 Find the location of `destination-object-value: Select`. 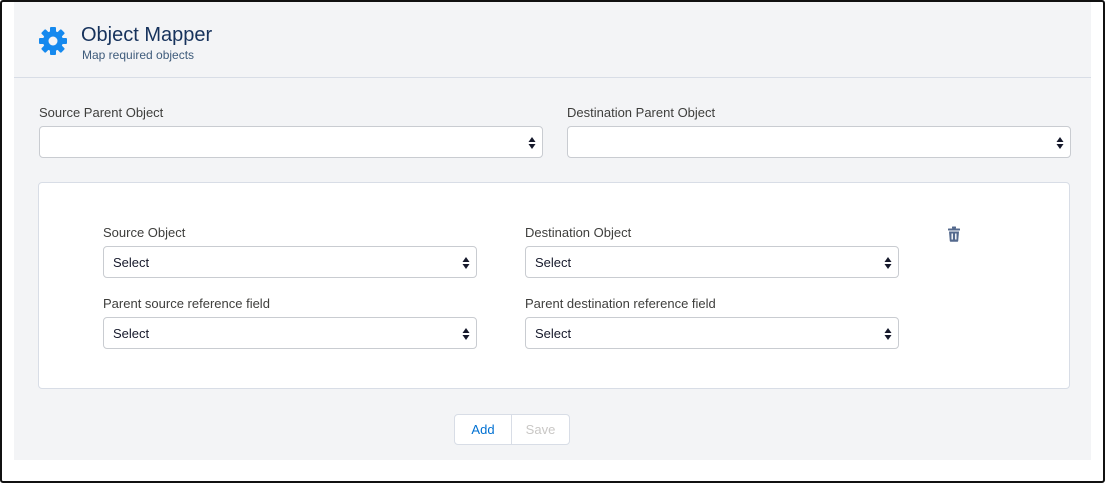

destination-object-value: Select is located at coordinates (553, 262).